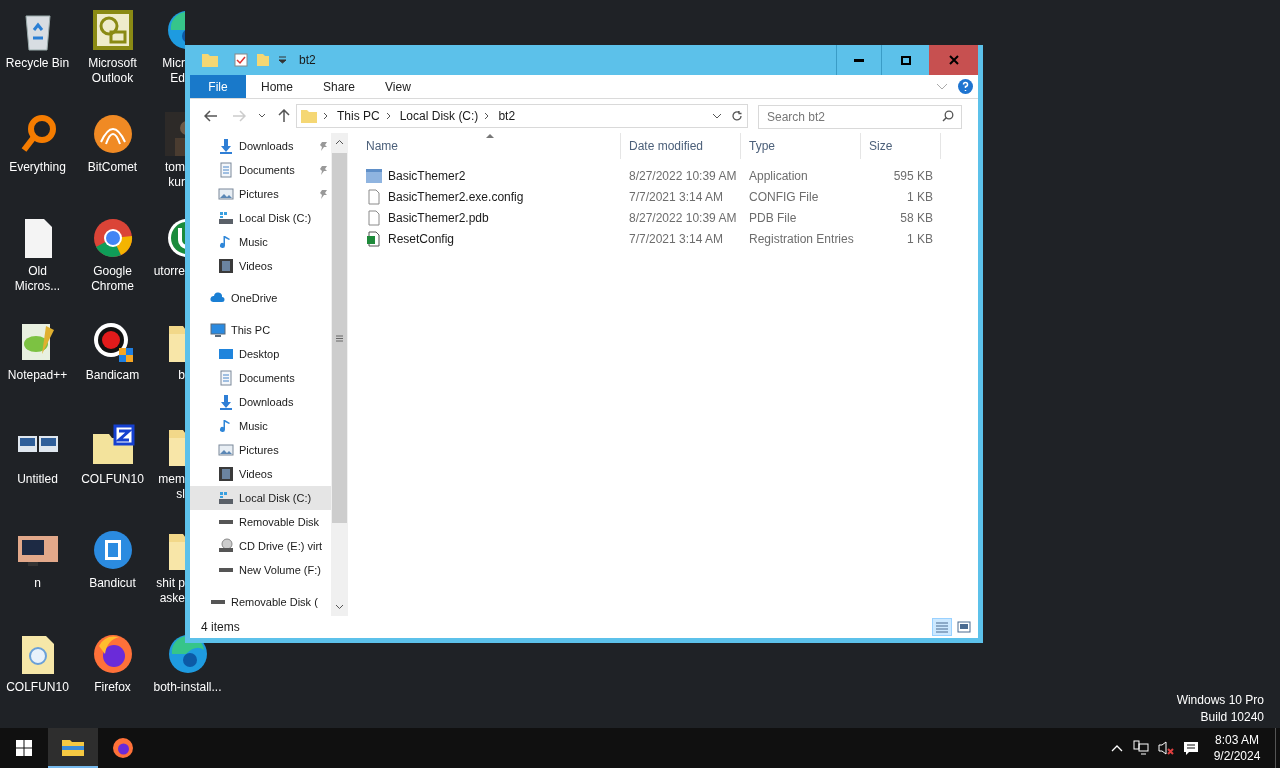 Image resolution: width=1280 pixels, height=768 pixels. What do you see at coordinates (438, 217) in the screenshot?
I see `file-name: BasicThemer2.pdb` at bounding box center [438, 217].